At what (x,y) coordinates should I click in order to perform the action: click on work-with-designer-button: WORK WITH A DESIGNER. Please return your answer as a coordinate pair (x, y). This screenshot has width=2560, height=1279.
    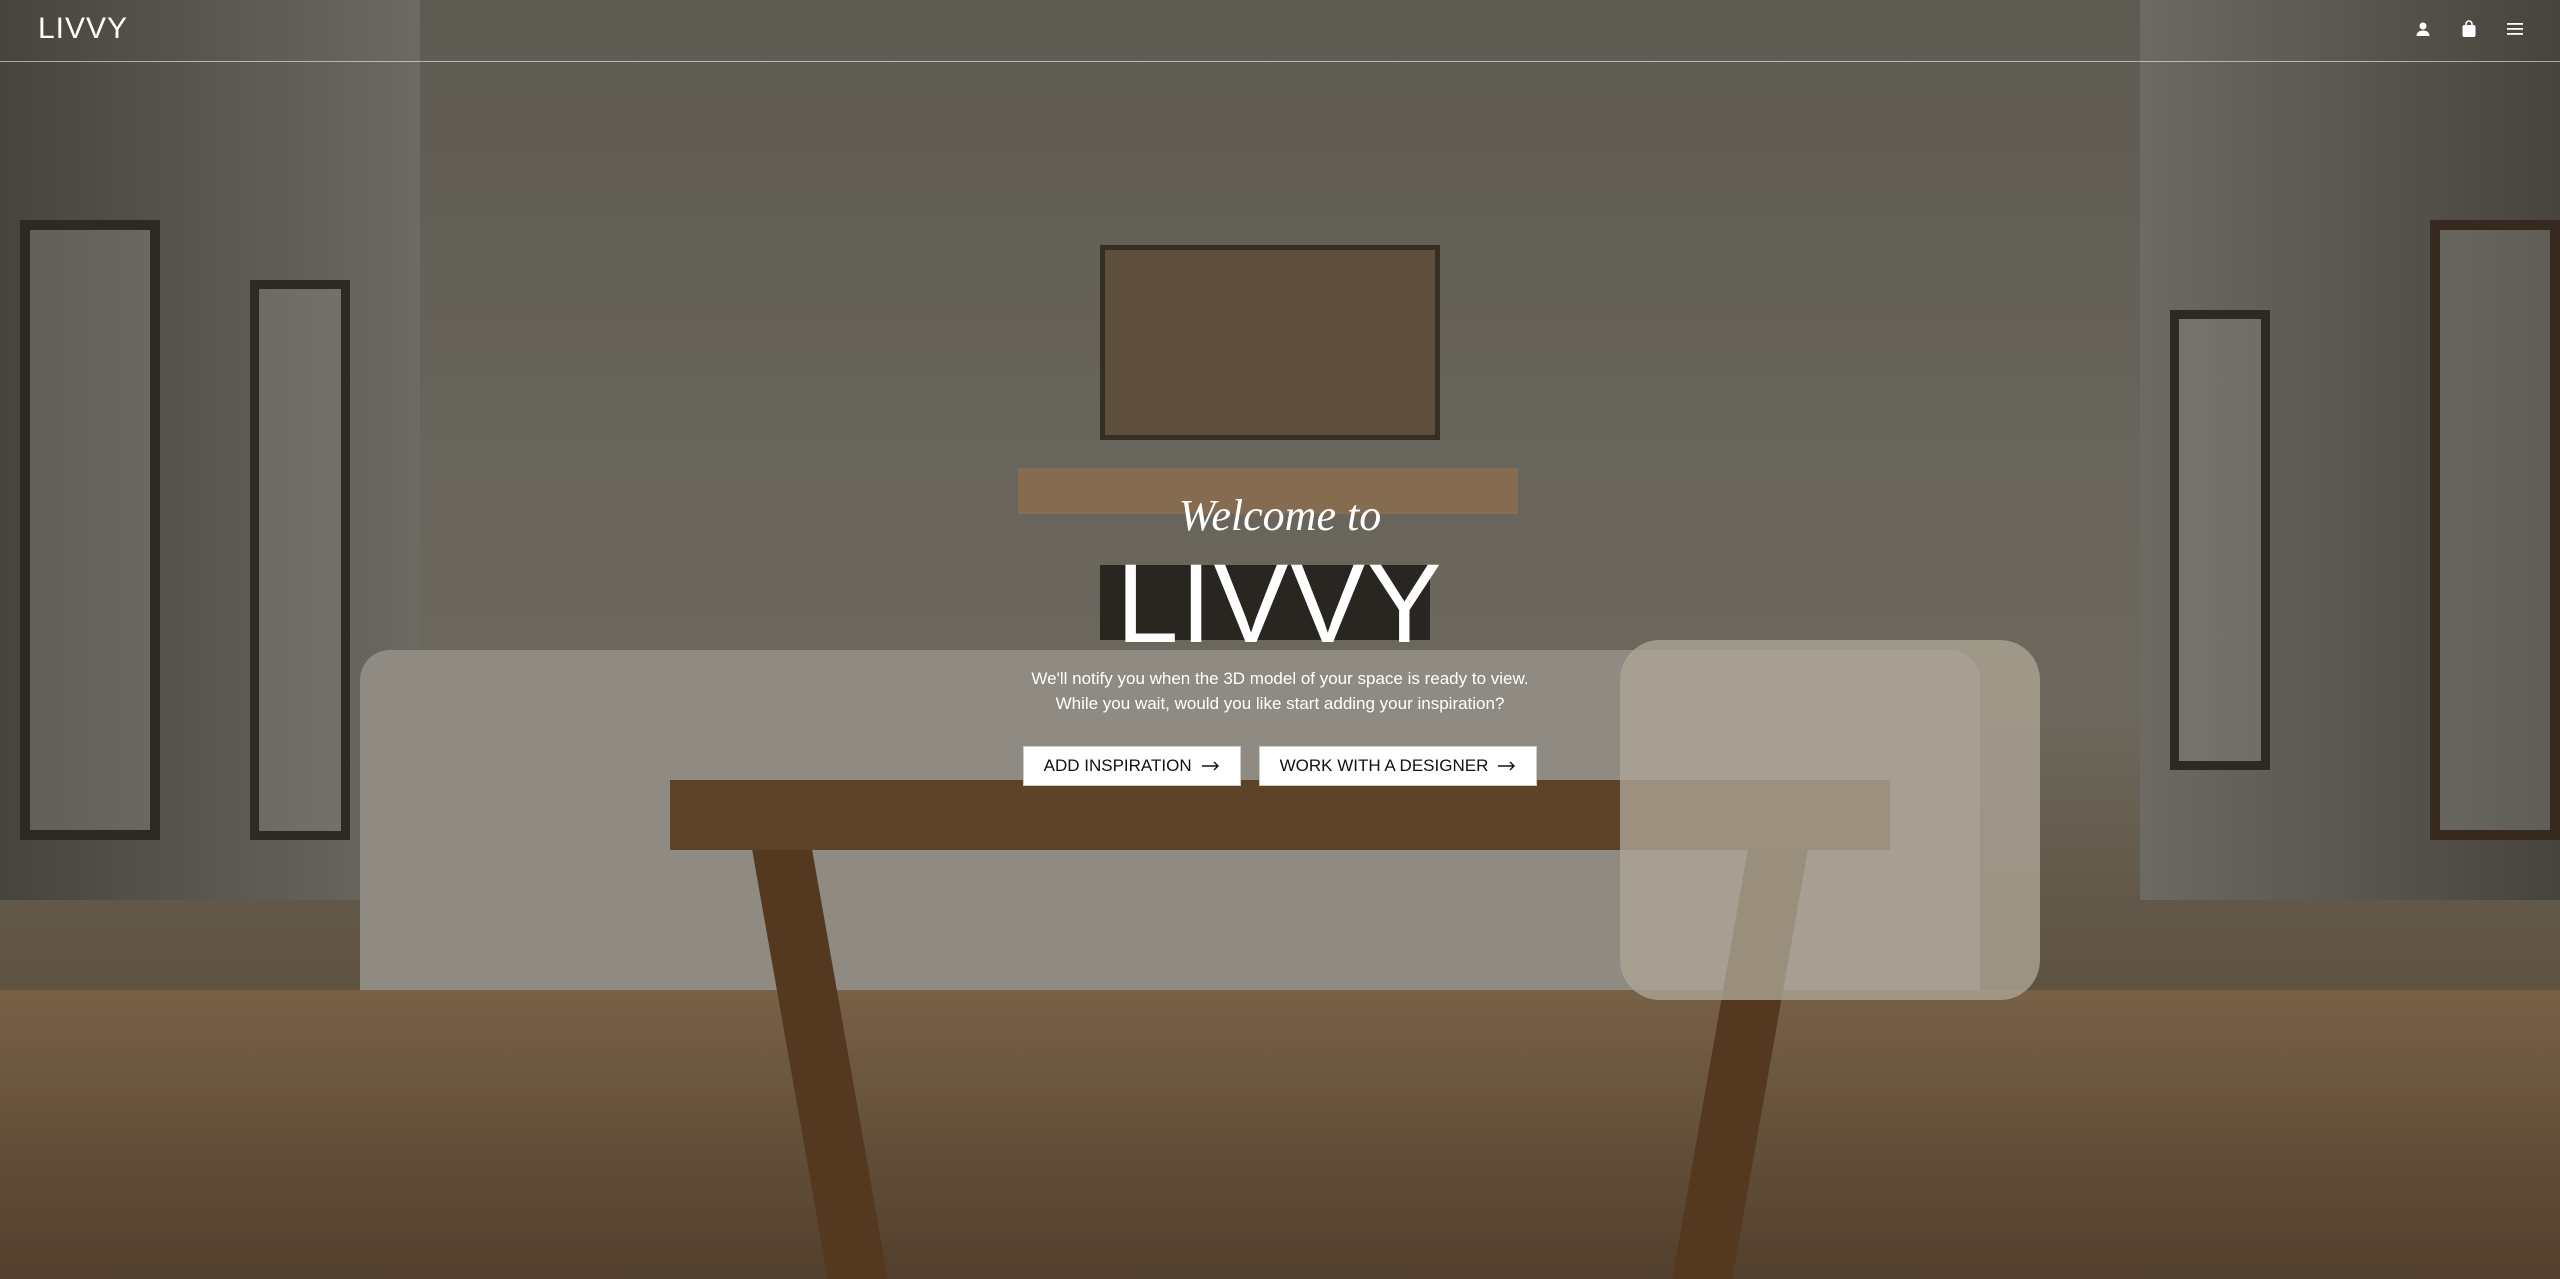
    Looking at the image, I should click on (1398, 766).